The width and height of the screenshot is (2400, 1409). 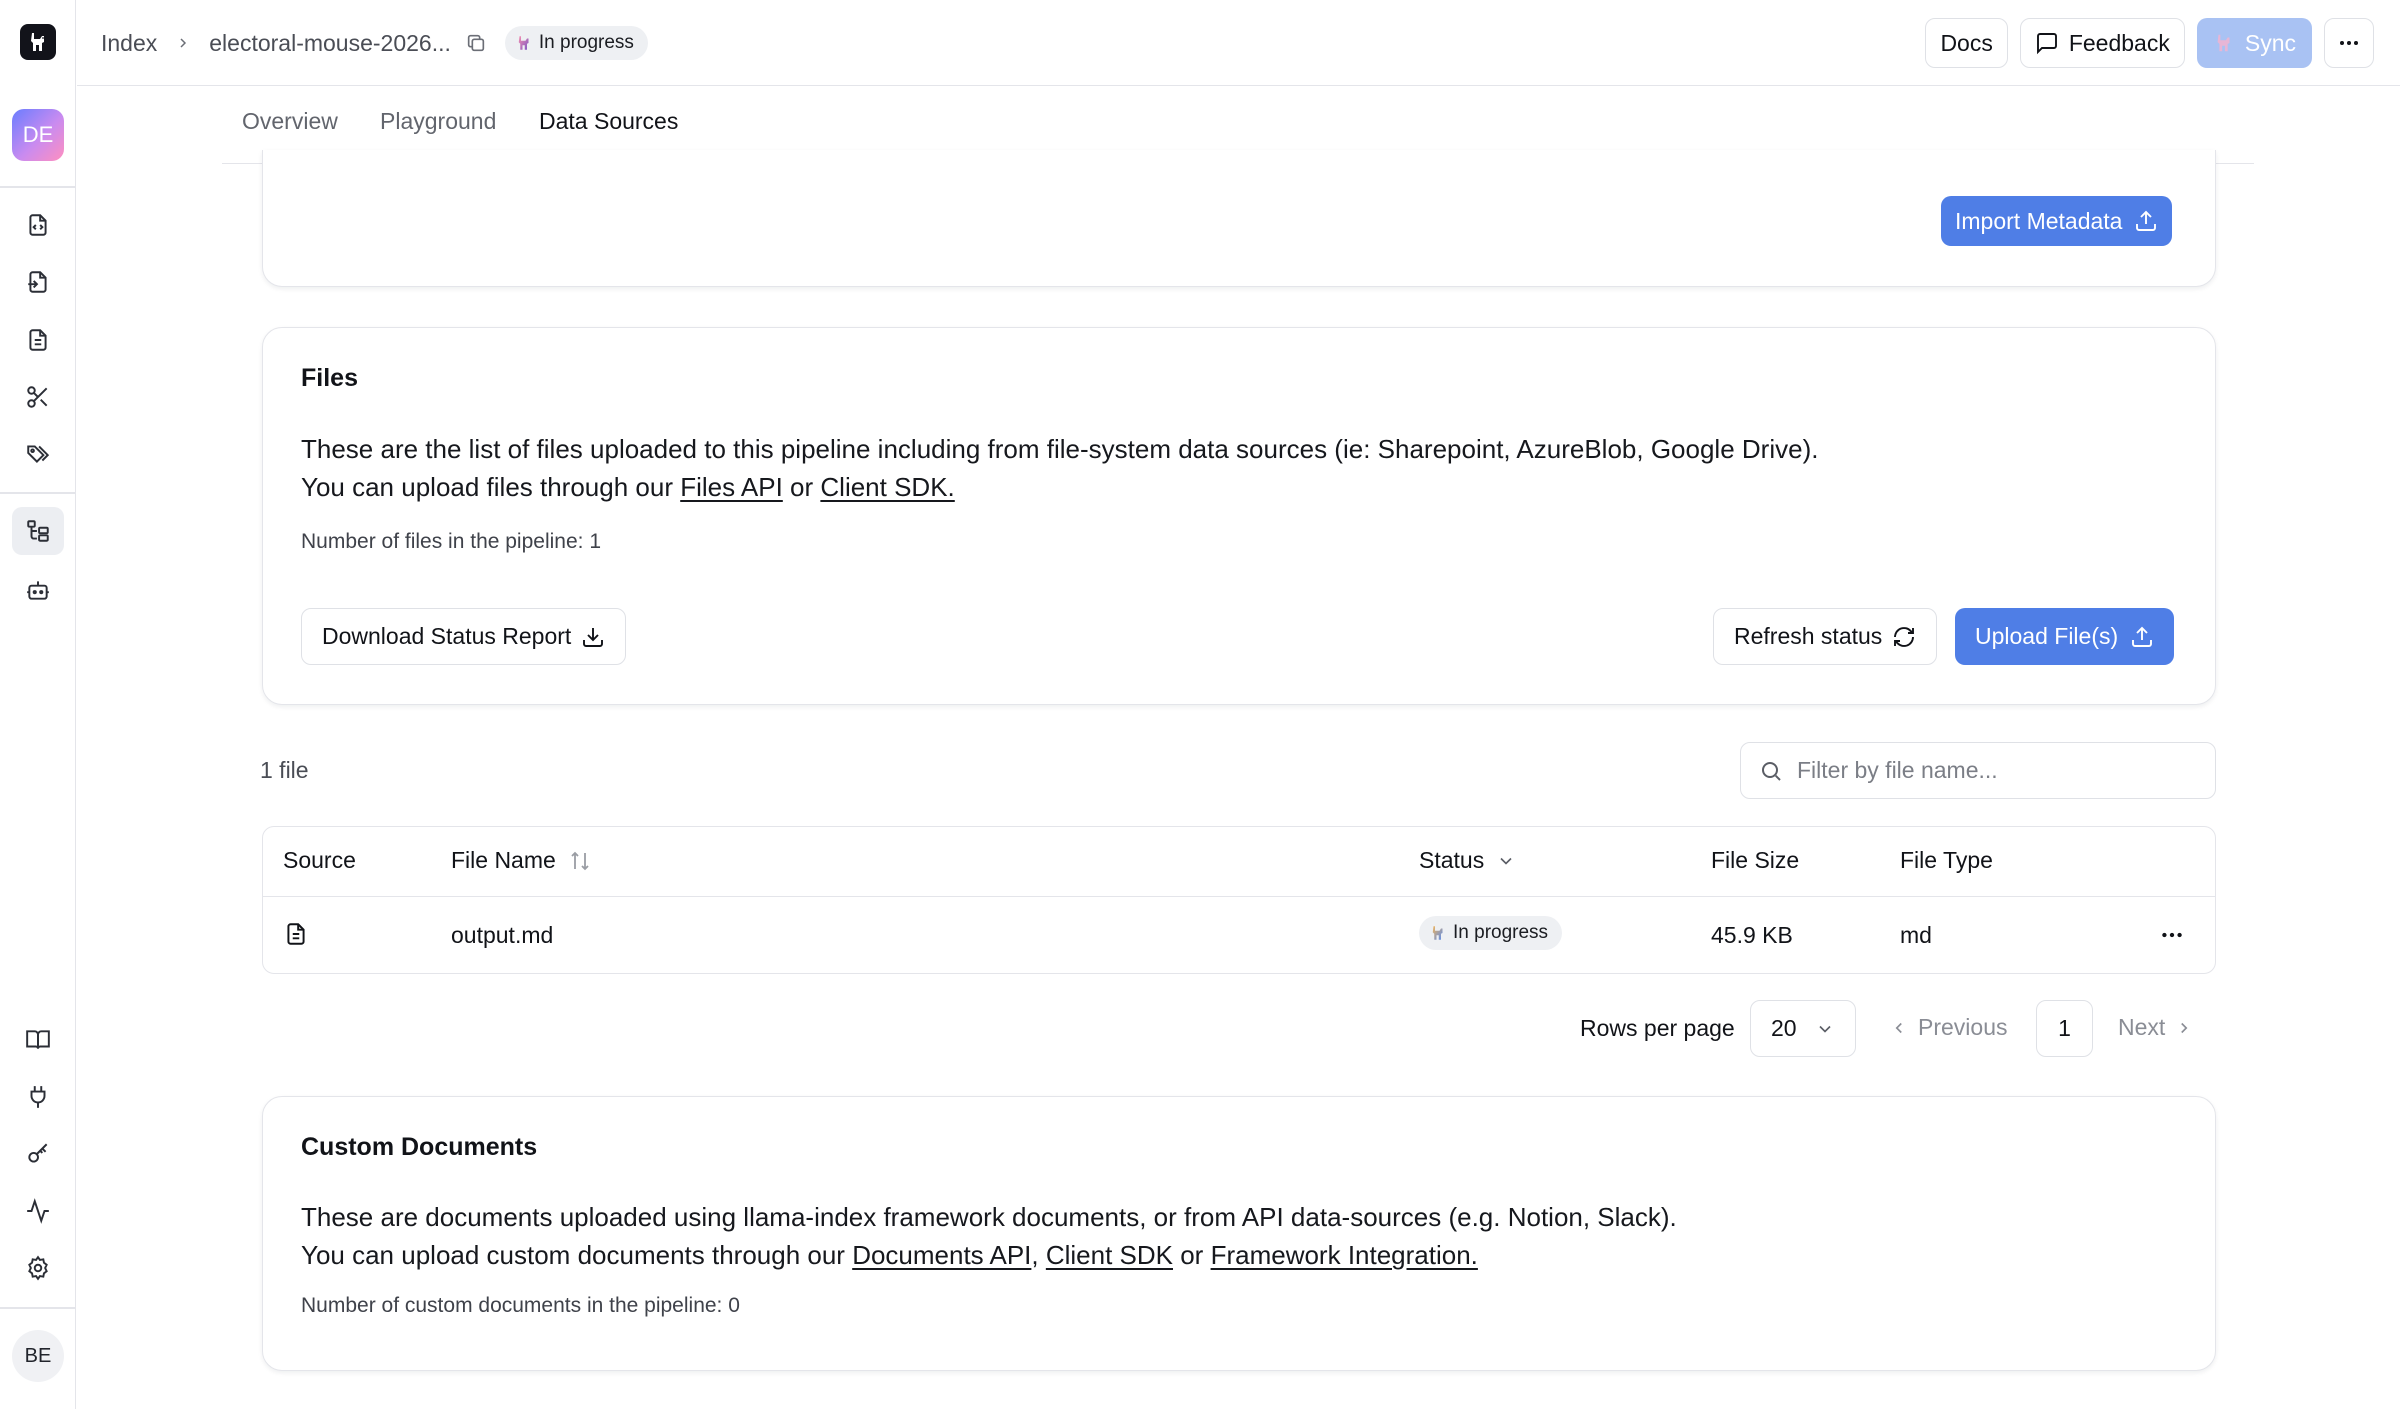 I want to click on upload-files-label: Upload File(s), so click(x=2047, y=636).